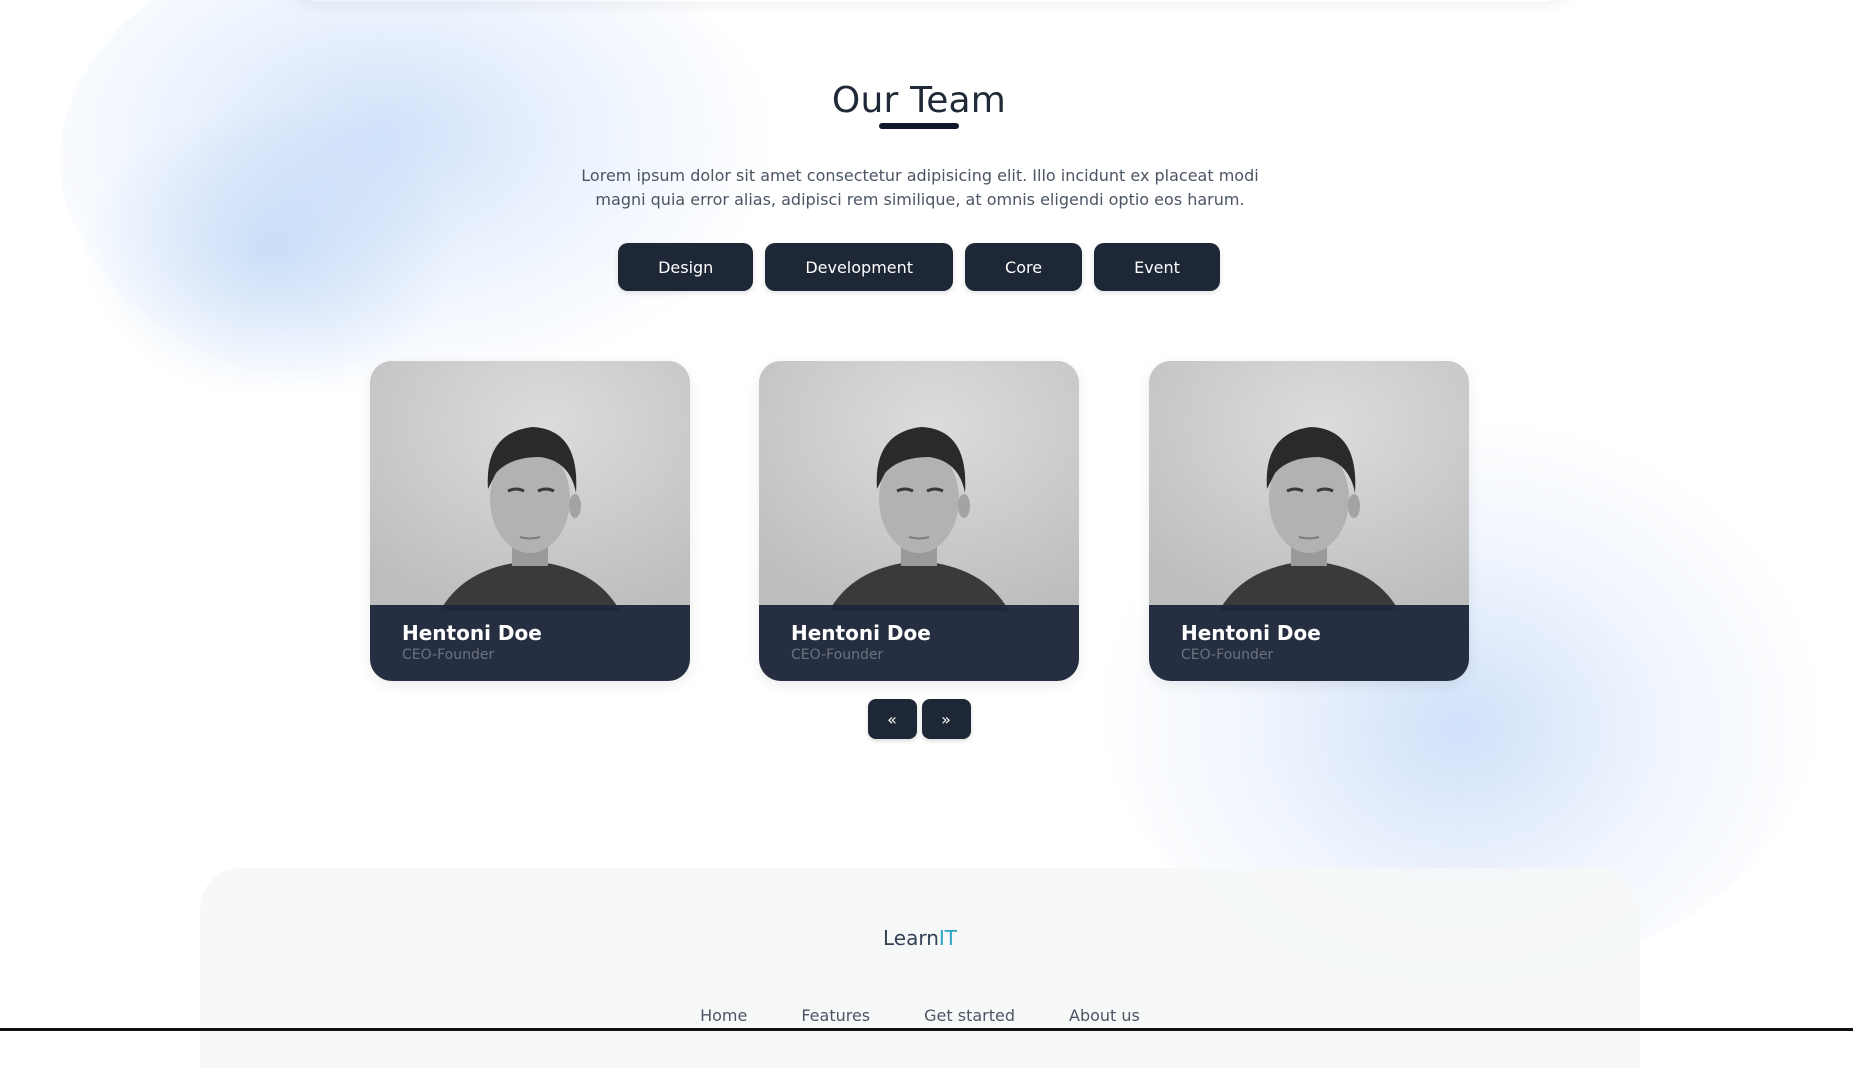 The width and height of the screenshot is (1853, 1068). Describe the element at coordinates (919, 126) in the screenshot. I see `title-underline` at that location.